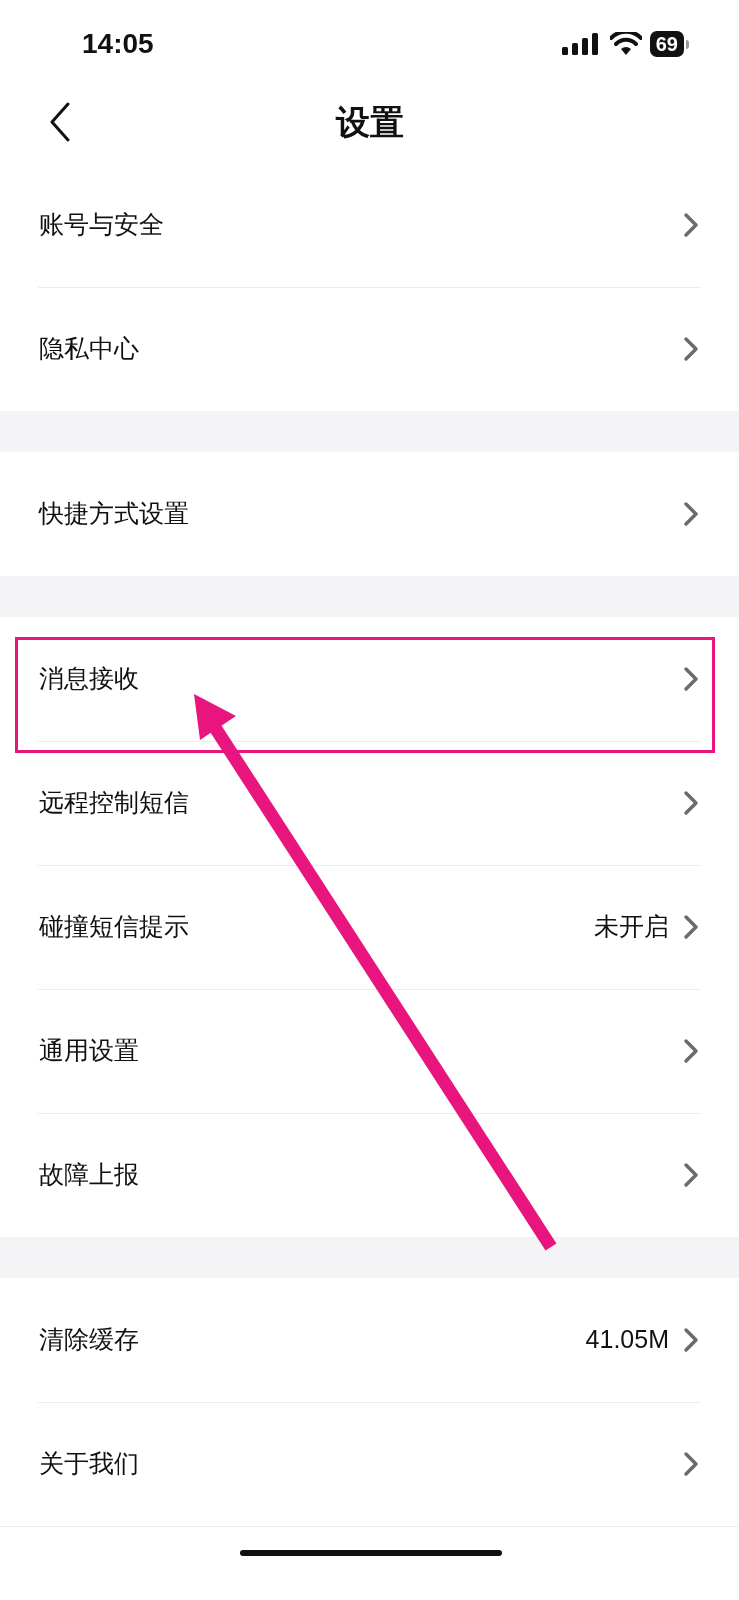 This screenshot has width=739, height=1600. What do you see at coordinates (625, 44) in the screenshot?
I see `wifi-icon` at bounding box center [625, 44].